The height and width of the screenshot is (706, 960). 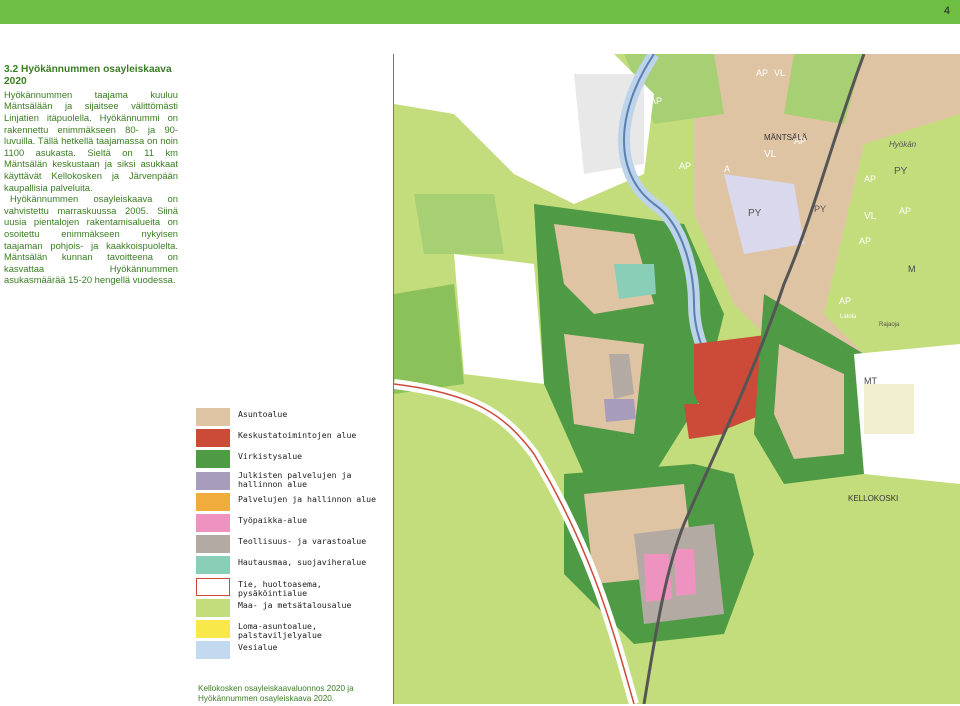 What do you see at coordinates (762, 73) in the screenshot?
I see `map-label-ap-2: AP` at bounding box center [762, 73].